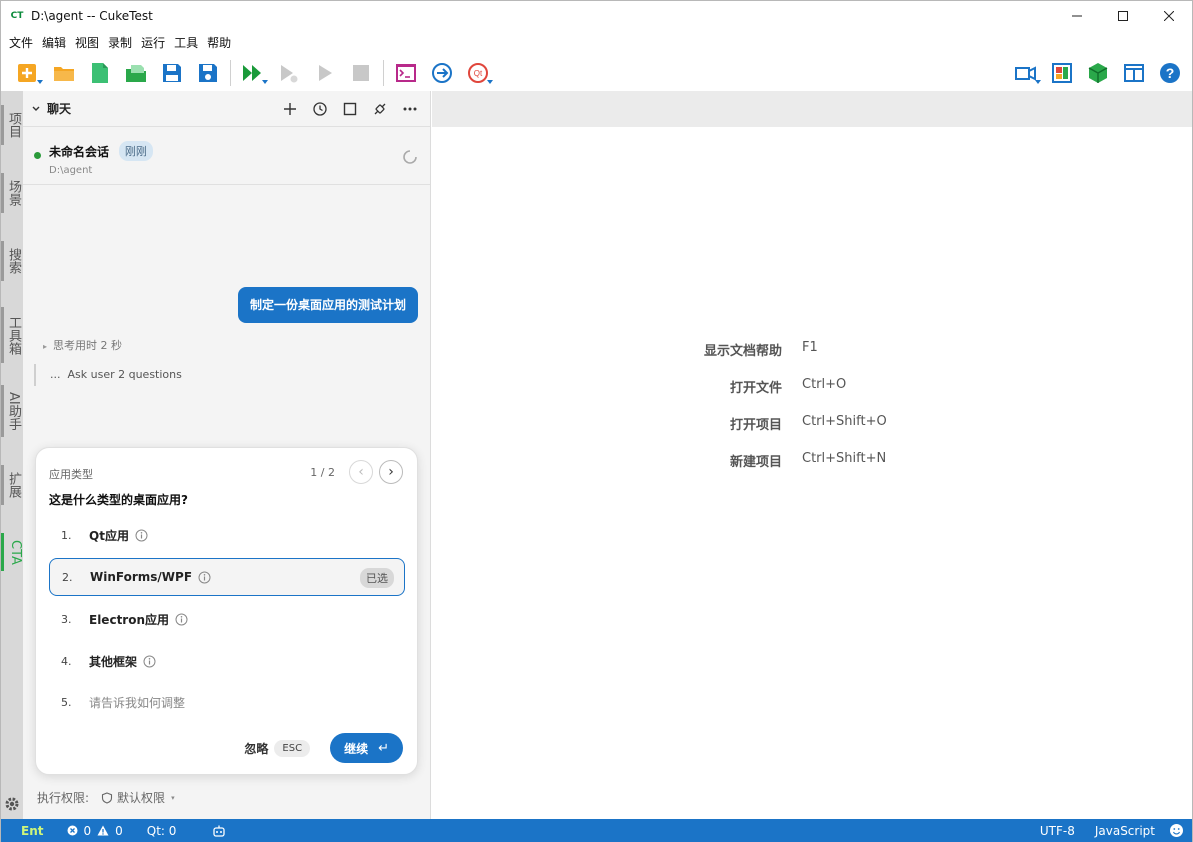  I want to click on shortcut-label: 显示文档帮助, so click(742, 351).